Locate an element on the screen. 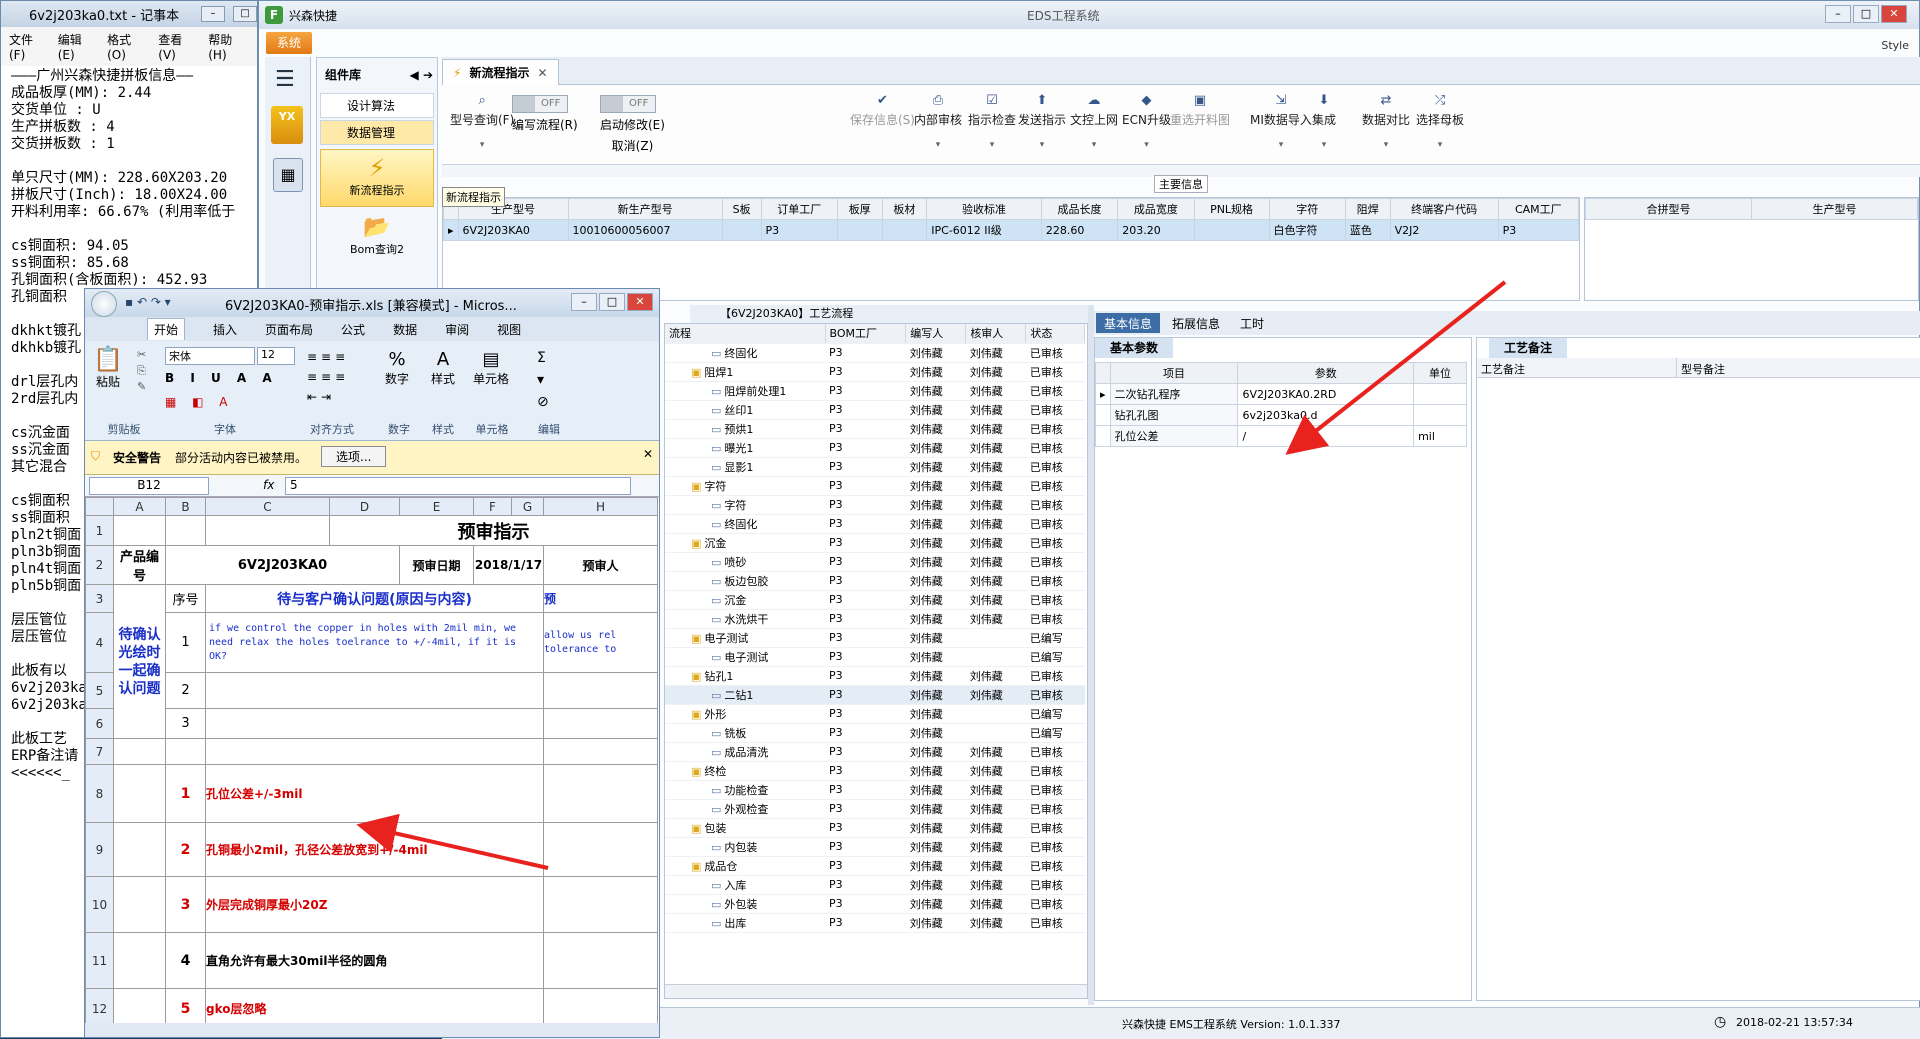 The height and width of the screenshot is (1039, 1920). info-tab: 工时 is located at coordinates (1252, 323).